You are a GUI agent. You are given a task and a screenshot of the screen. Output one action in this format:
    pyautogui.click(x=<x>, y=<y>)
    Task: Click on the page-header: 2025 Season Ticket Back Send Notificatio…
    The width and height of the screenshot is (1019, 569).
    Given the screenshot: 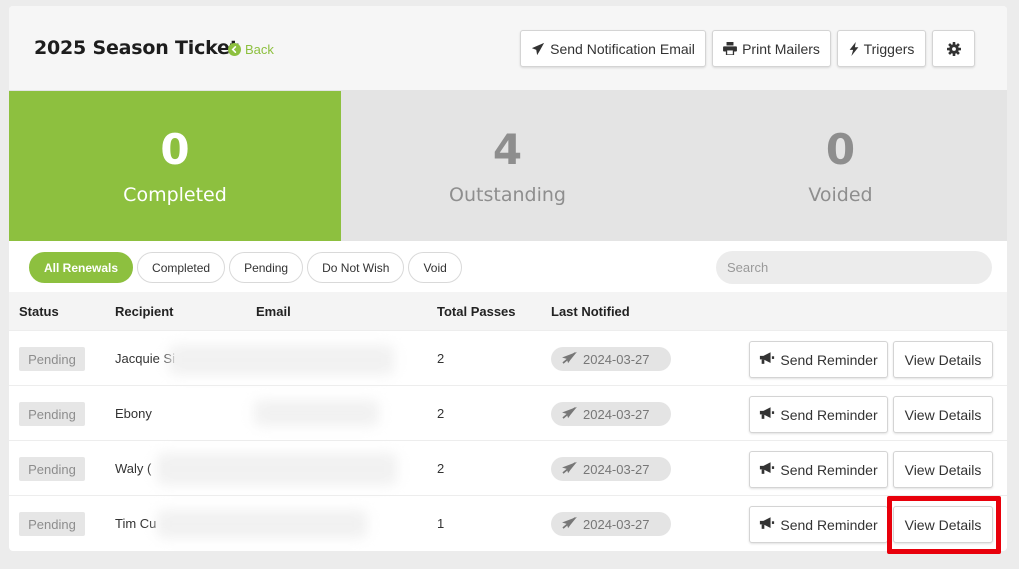 What is the action you would take?
    pyautogui.click(x=508, y=48)
    